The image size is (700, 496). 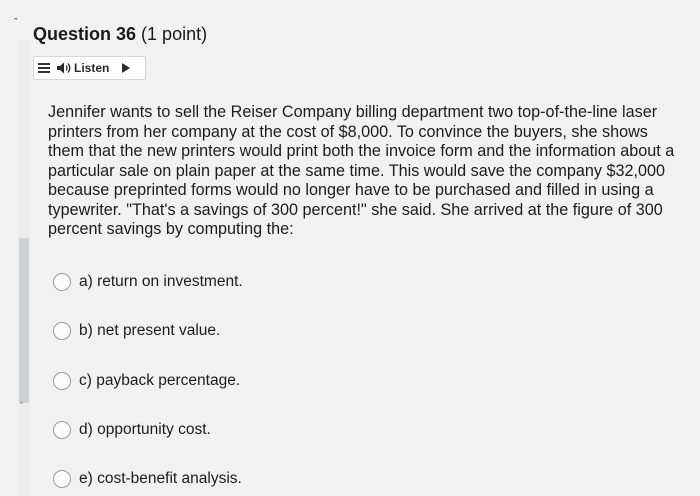 I want to click on scroll-down-icon: ˇ, so click(x=21, y=406).